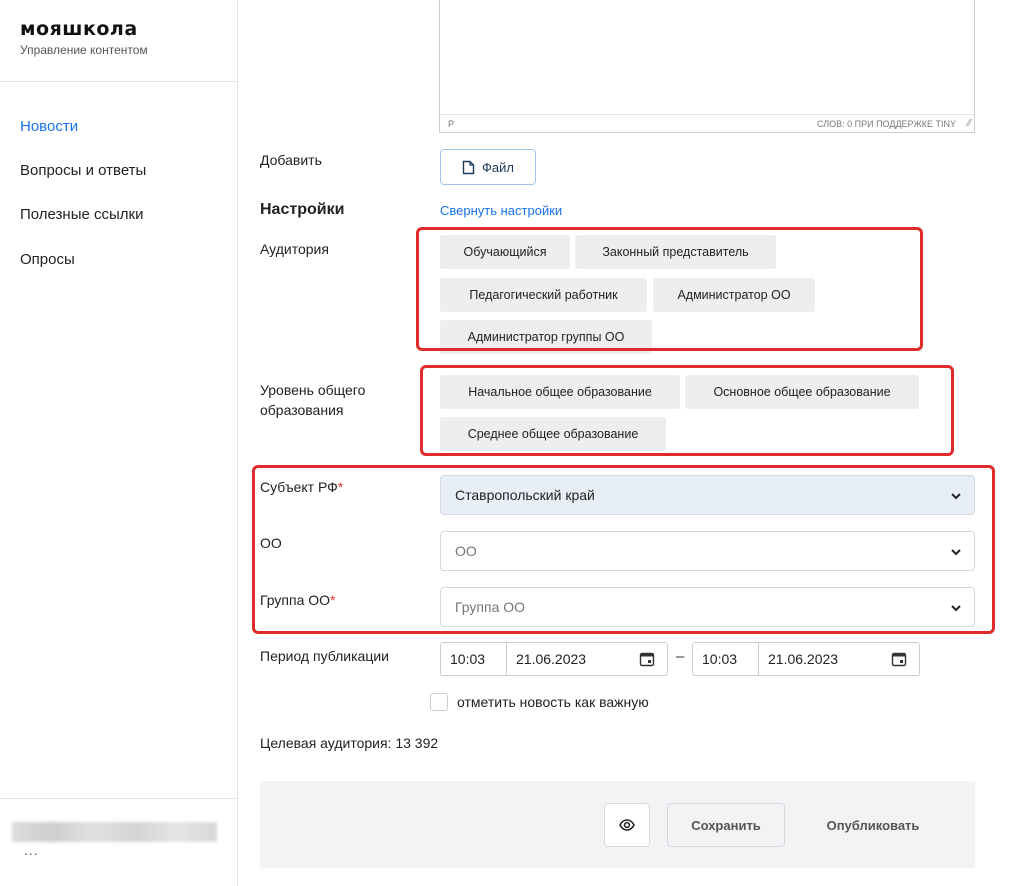 This screenshot has height=886, width=1024. I want to click on sidebar-item-polls: Опросы, so click(47, 259).